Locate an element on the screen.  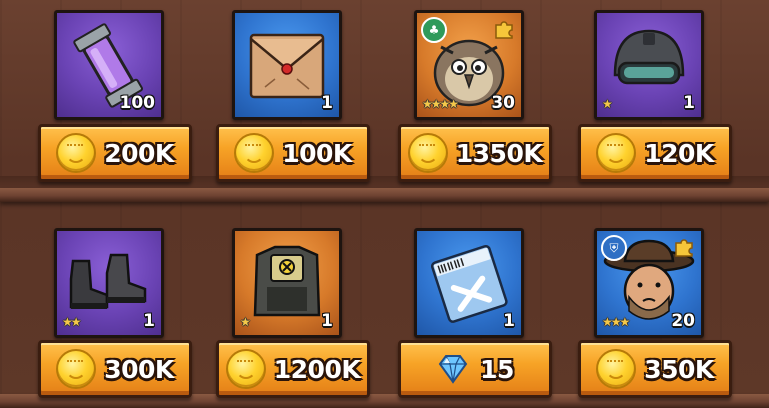
buy-button: 100K is located at coordinates (293, 153).